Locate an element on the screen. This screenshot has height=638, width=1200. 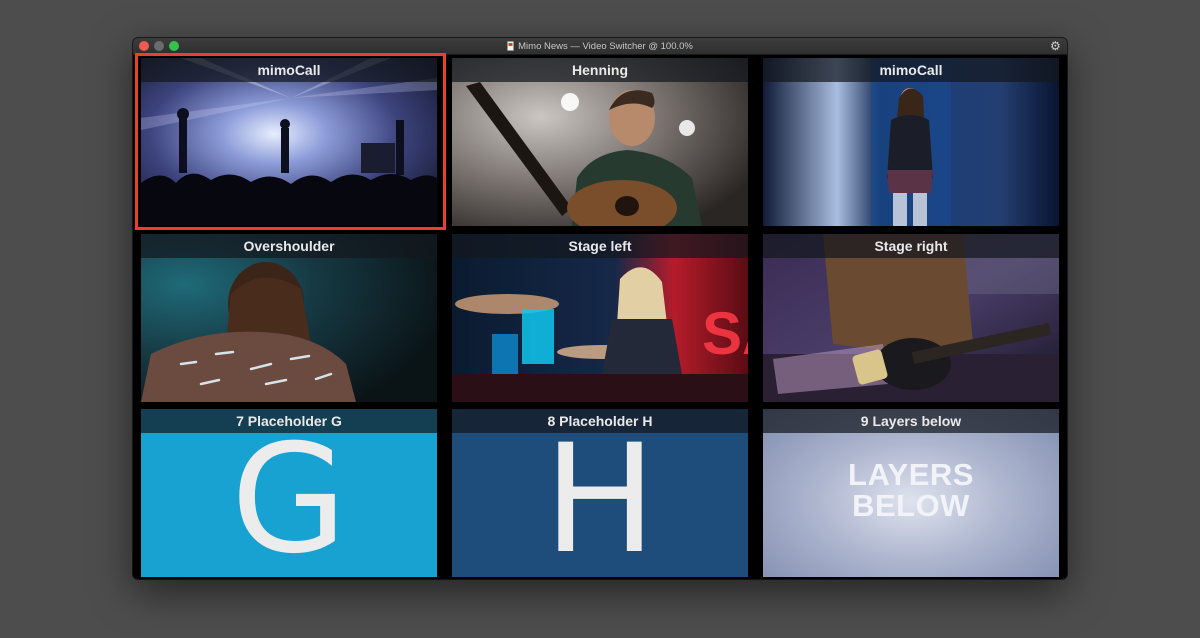
svg-text: SA is located at coordinates (725, 333).